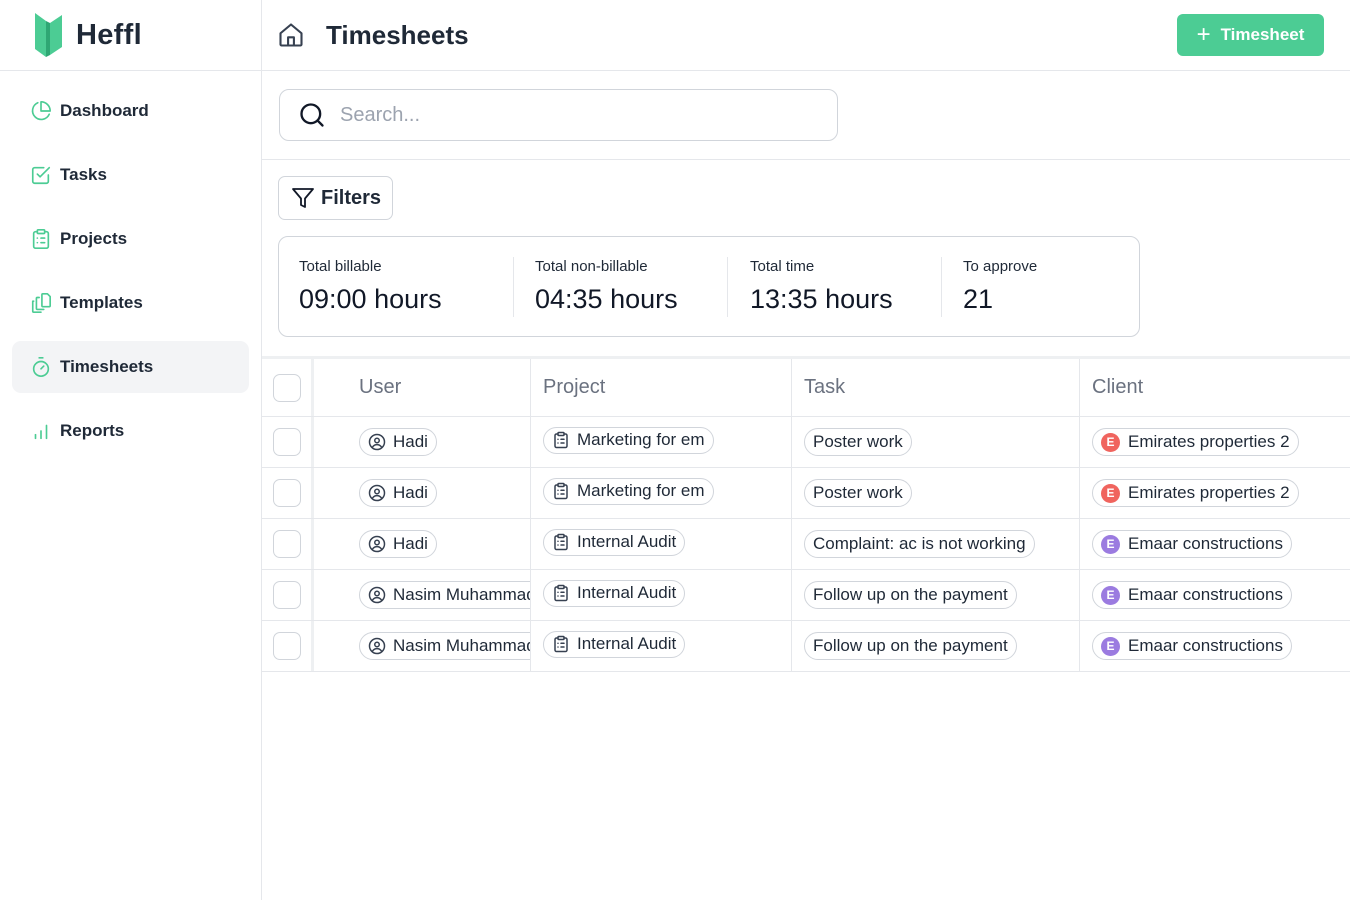 This screenshot has width=1350, height=900. I want to click on task-name: Follow up on the payment, so click(910, 645).